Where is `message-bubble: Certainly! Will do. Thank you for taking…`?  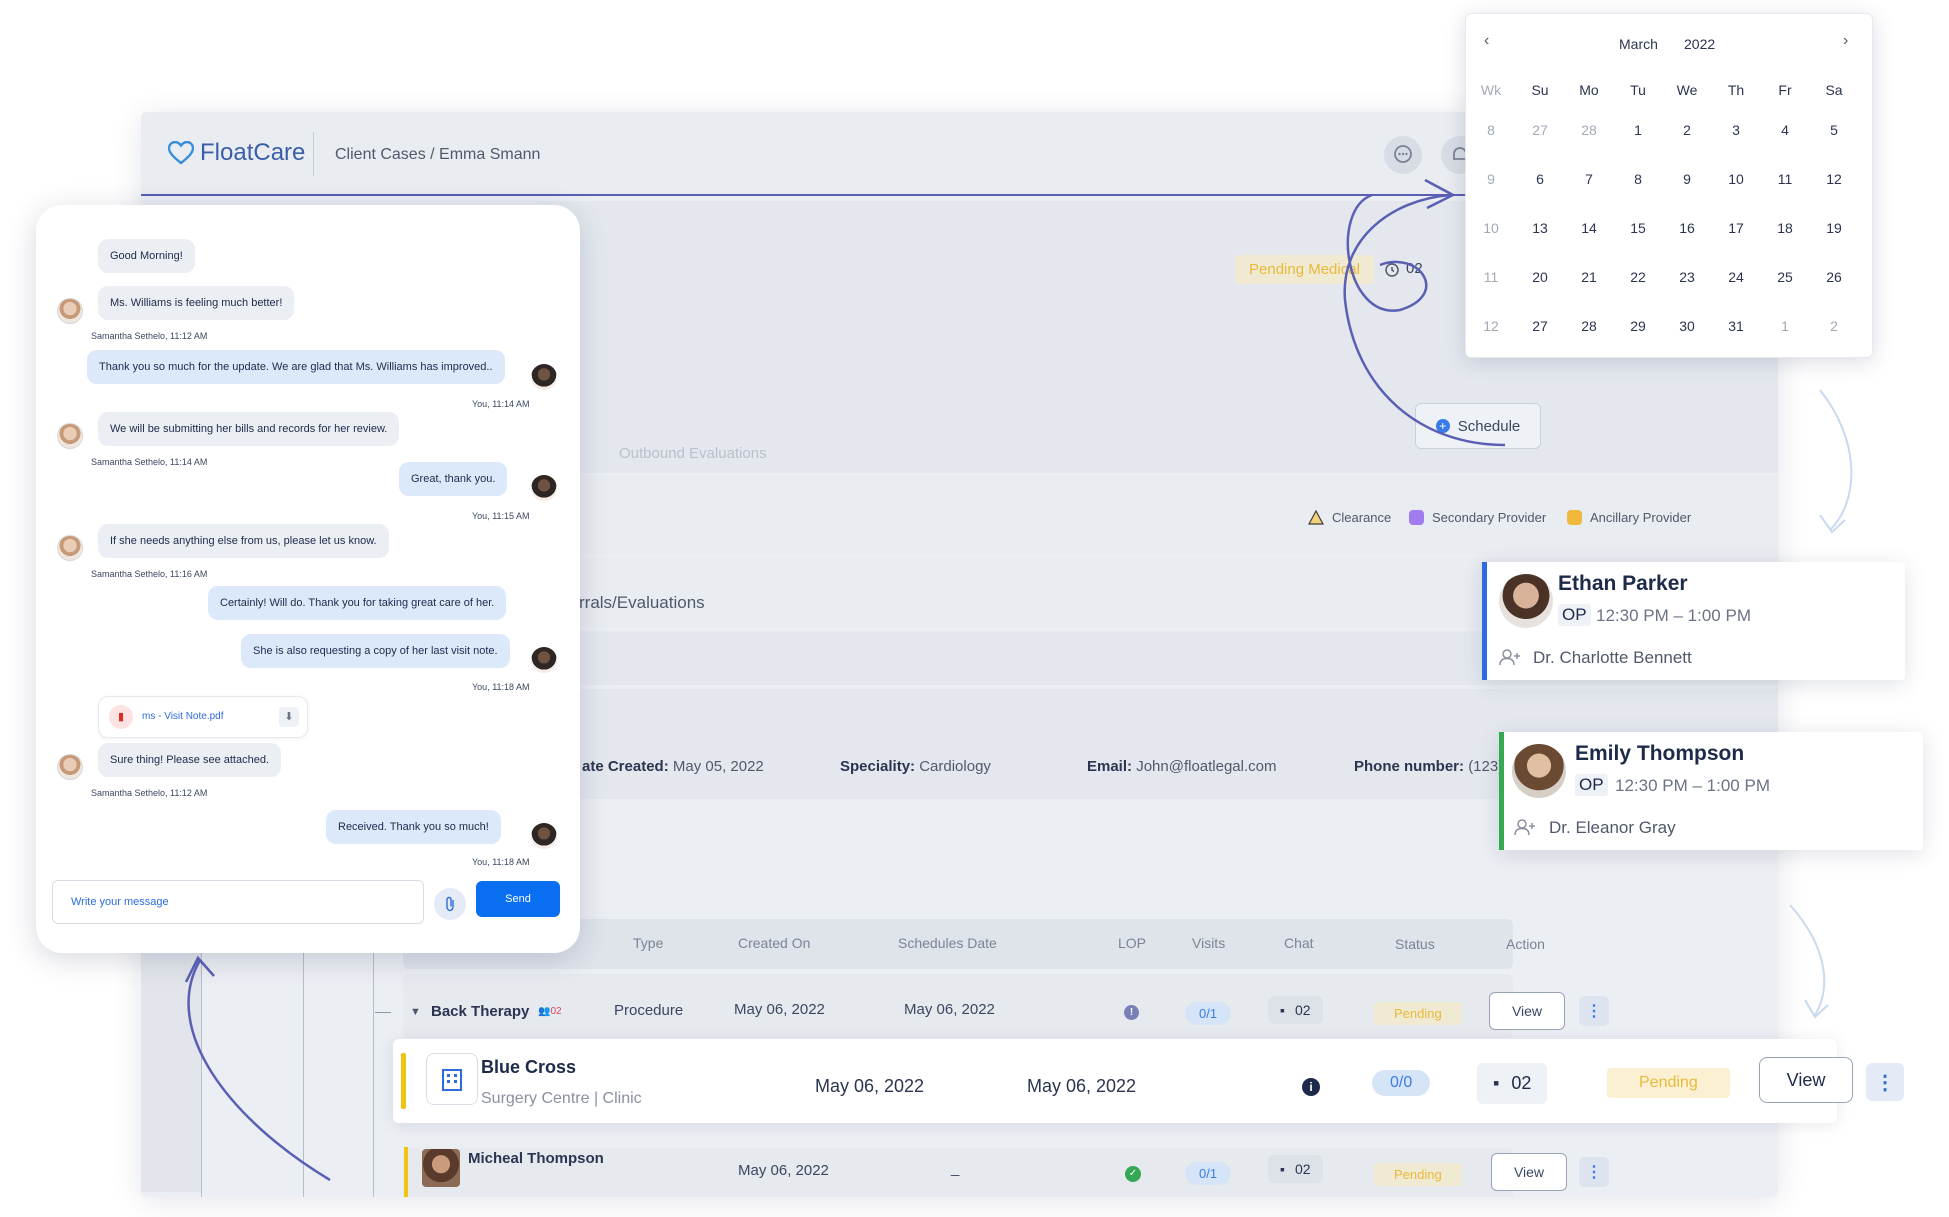 message-bubble: Certainly! Will do. Thank you for taking… is located at coordinates (357, 603).